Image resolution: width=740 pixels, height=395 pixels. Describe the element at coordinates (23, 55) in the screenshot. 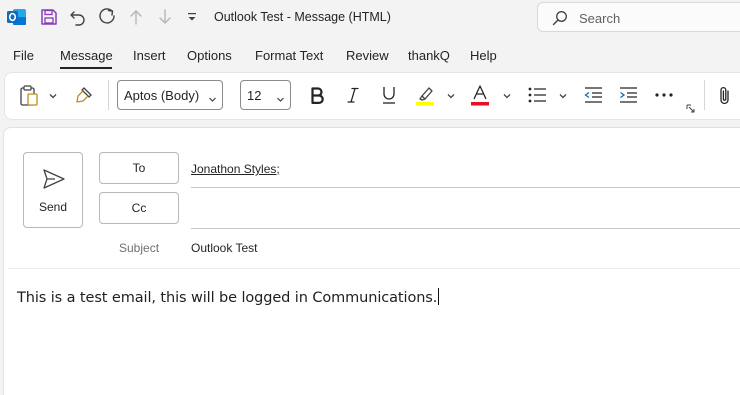

I see `tab-file: File` at that location.